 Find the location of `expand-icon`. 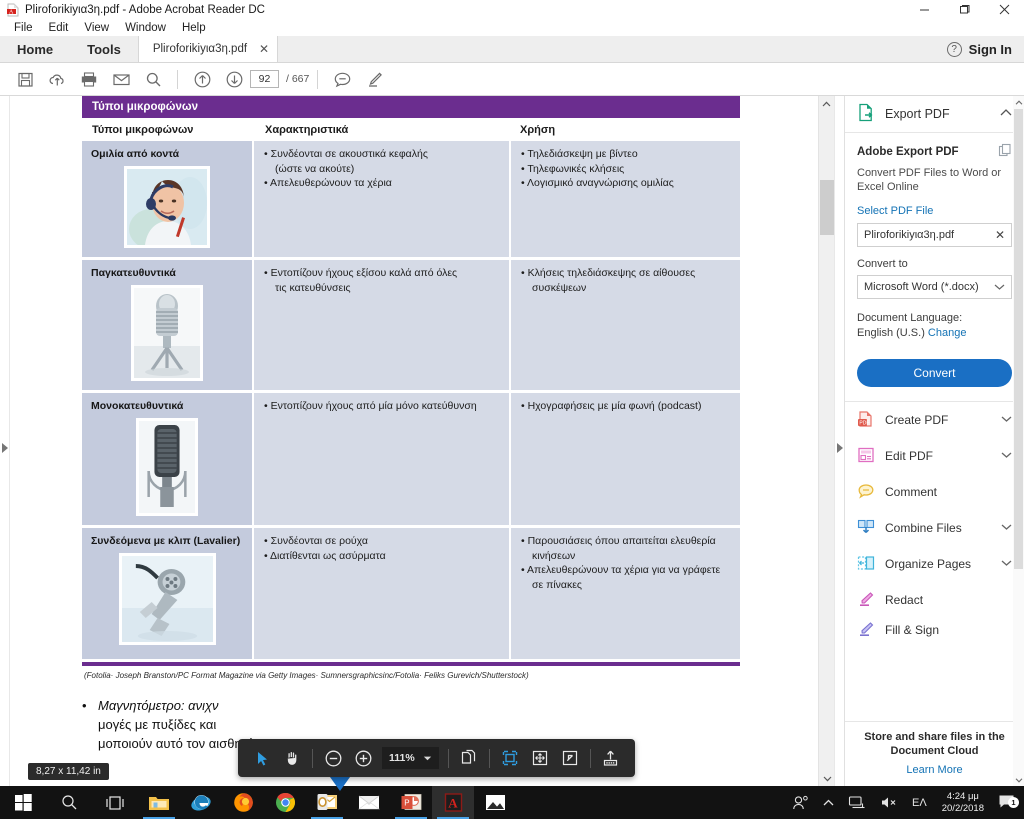

expand-icon is located at coordinates (570, 758).